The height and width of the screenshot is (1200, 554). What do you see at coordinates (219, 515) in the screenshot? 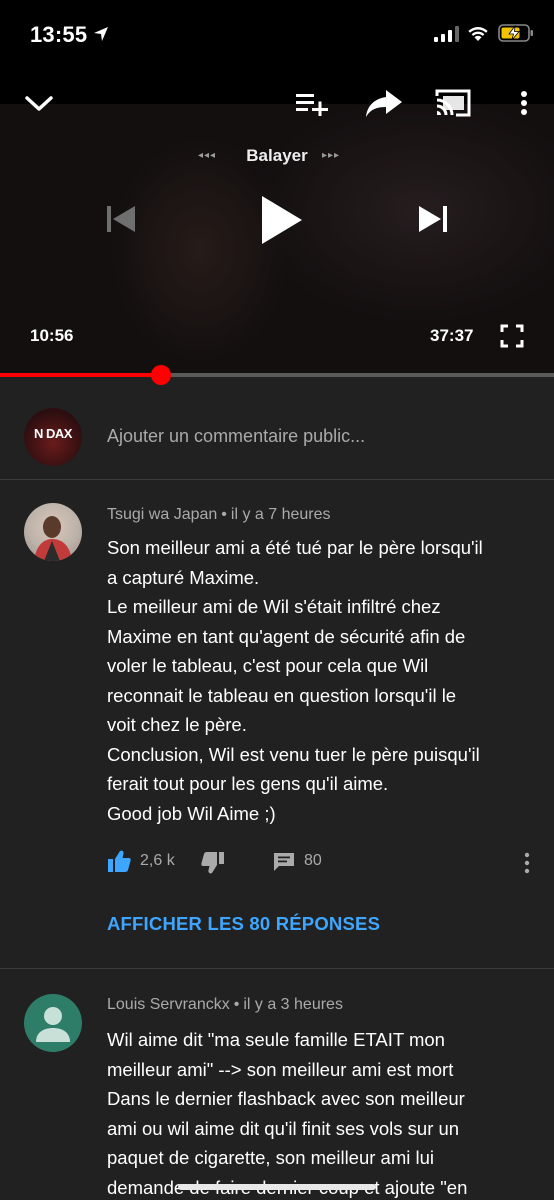
I see `comment-meta: Tsugi wa Japan • il y a 7 heures` at bounding box center [219, 515].